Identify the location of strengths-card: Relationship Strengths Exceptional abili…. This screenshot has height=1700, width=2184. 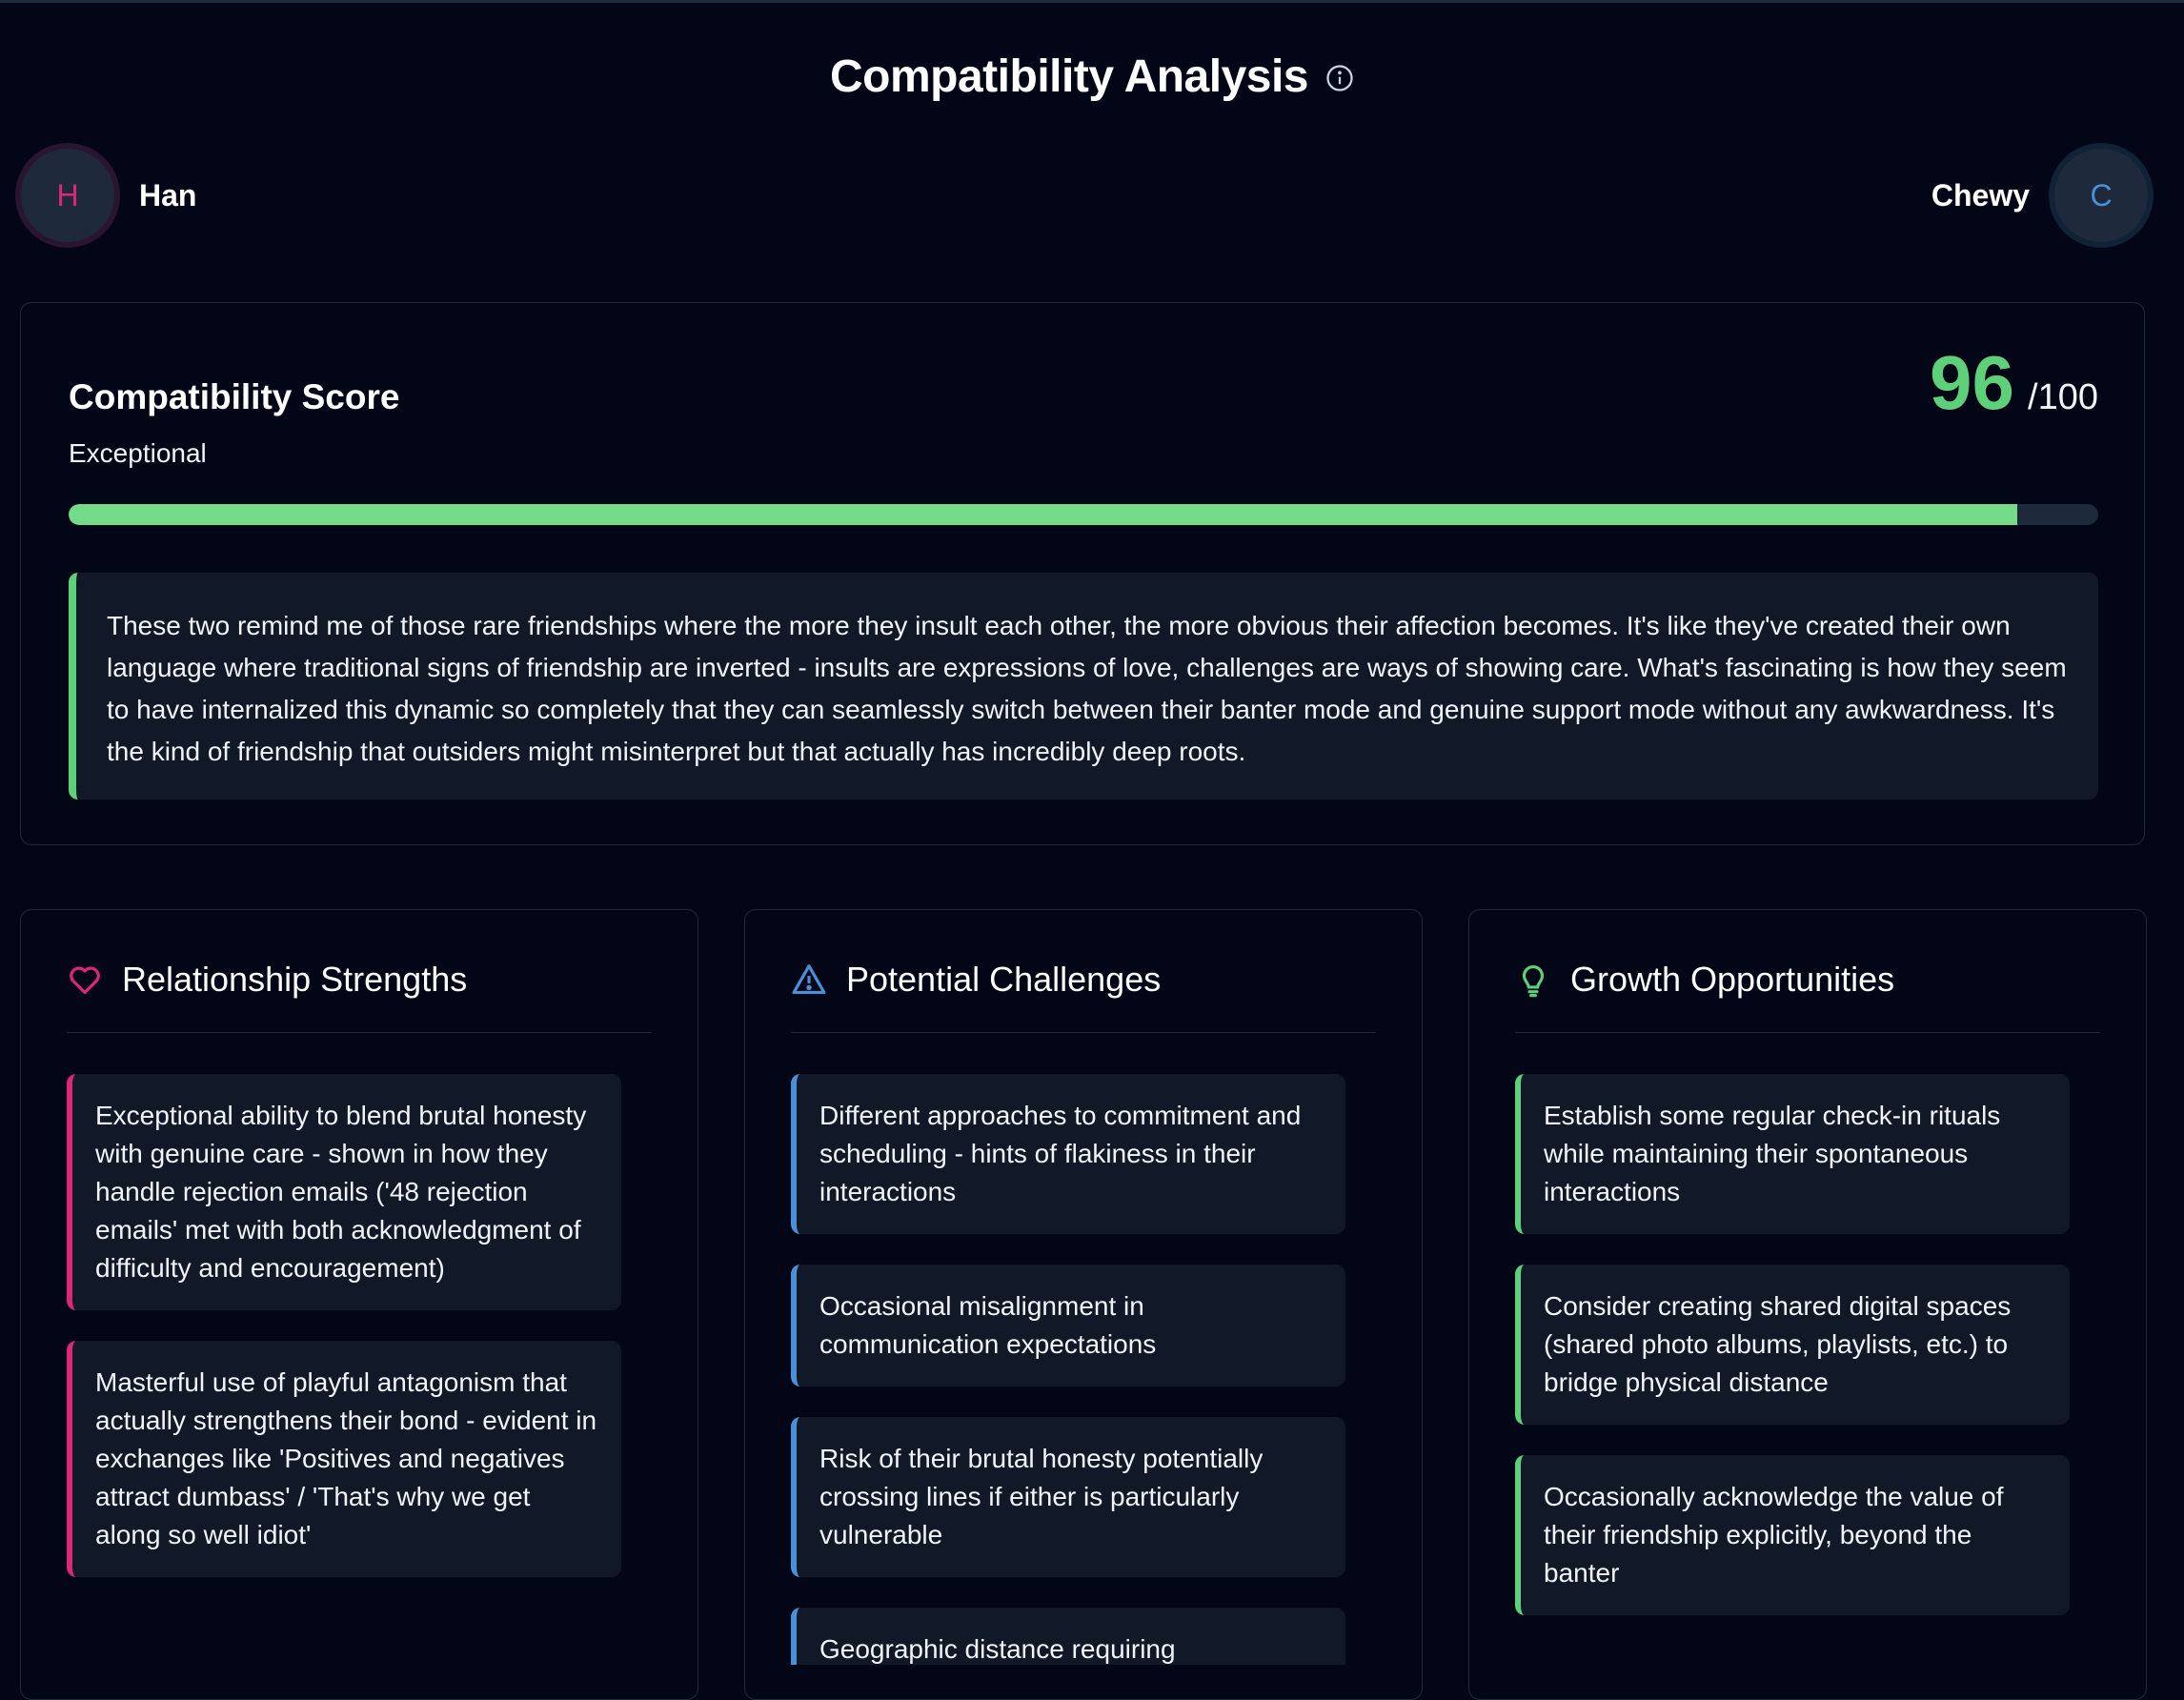
(359, 1304).